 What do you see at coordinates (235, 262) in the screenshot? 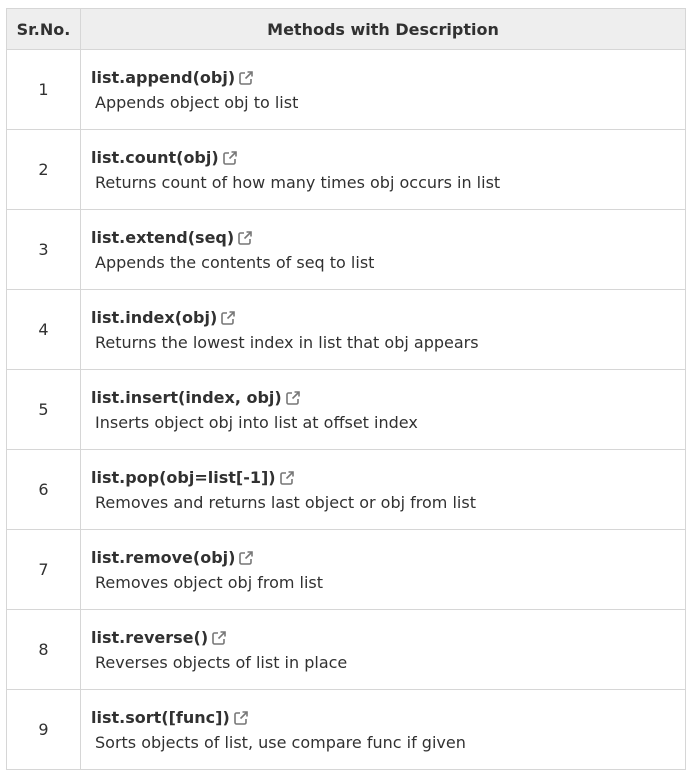
I see `method-description: Appends the contents of seq to list` at bounding box center [235, 262].